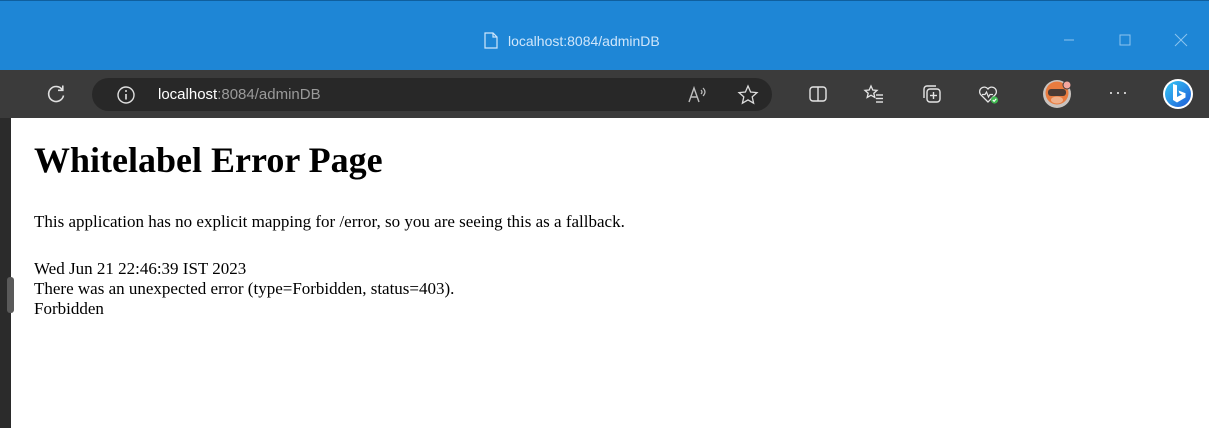 The width and height of the screenshot is (1209, 428). I want to click on window-title: localhost:8084/adminDB, so click(572, 40).